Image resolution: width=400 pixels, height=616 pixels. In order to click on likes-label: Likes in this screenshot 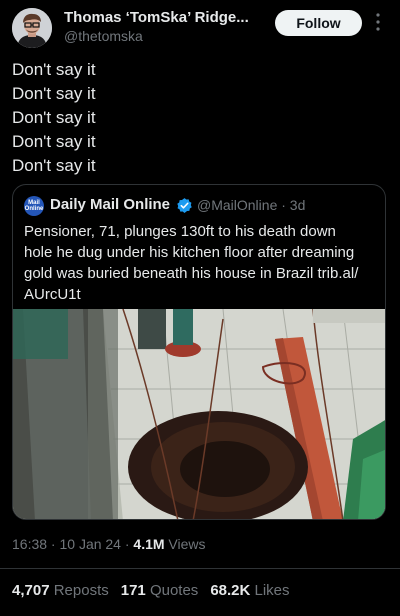, I will do `click(270, 590)`.